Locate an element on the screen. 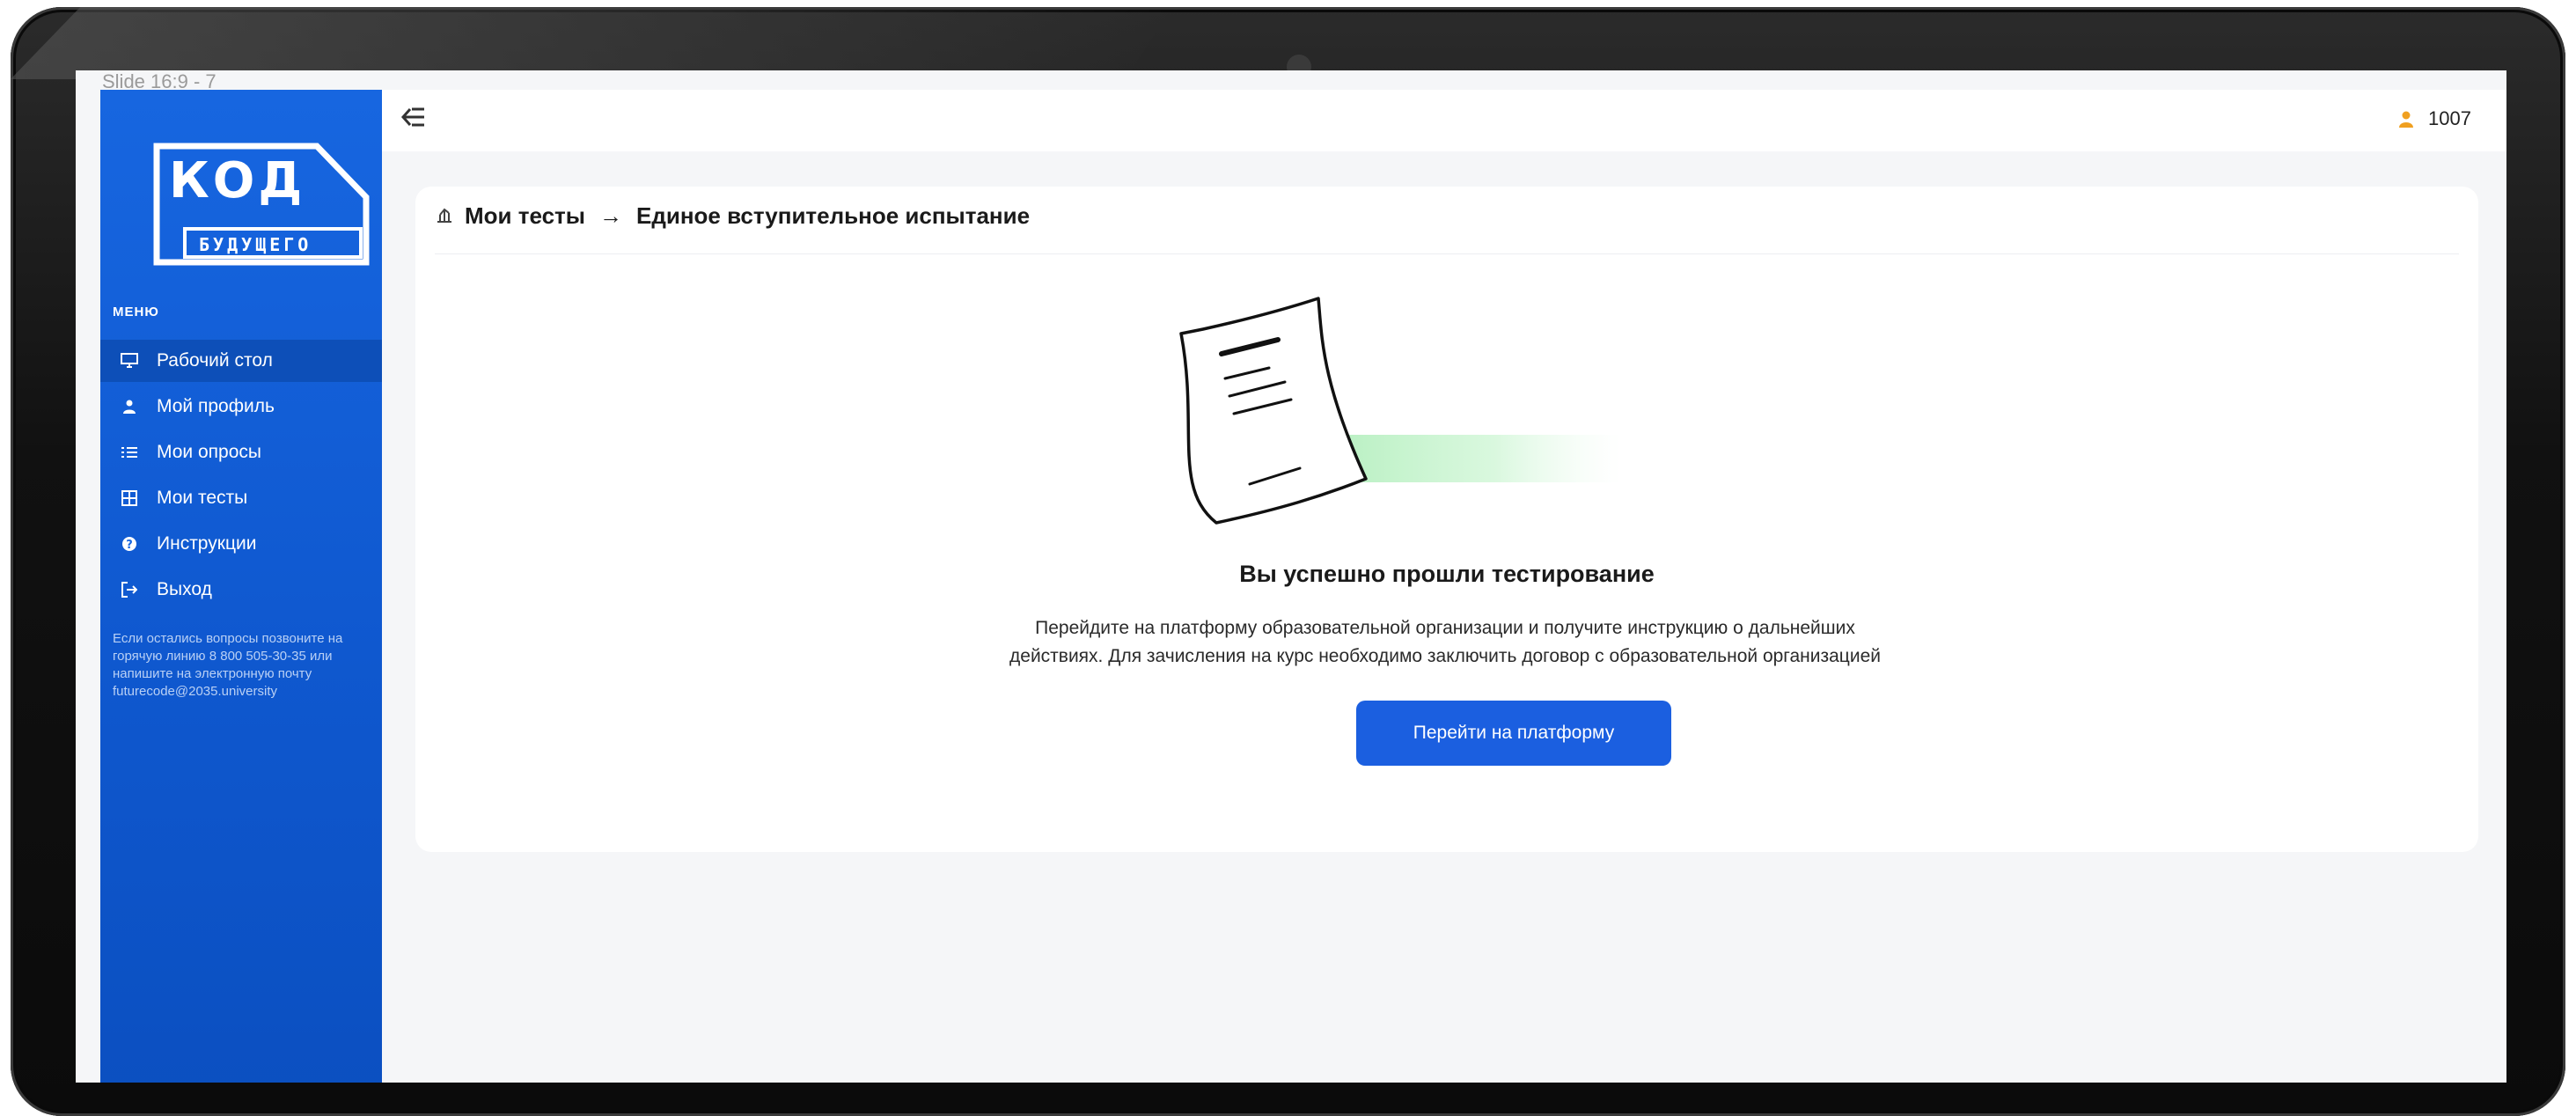 This screenshot has height=1116, width=2576. user-badge: 1007 is located at coordinates (2433, 118).